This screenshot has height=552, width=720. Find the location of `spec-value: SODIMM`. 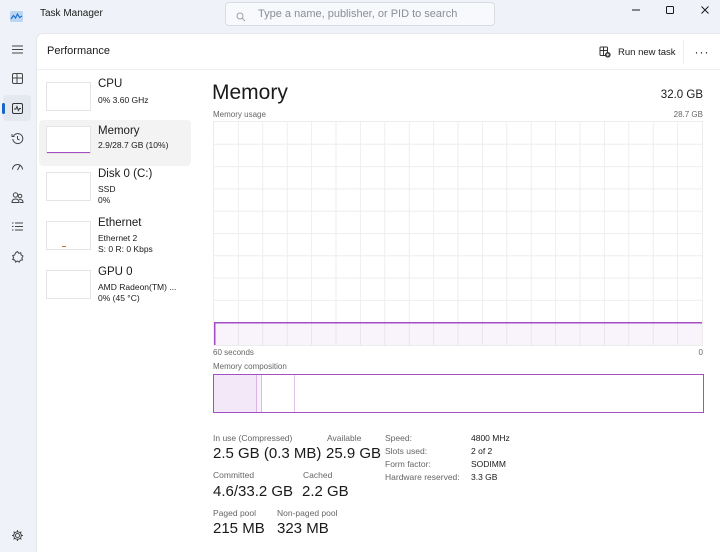

spec-value: SODIMM is located at coordinates (488, 464).